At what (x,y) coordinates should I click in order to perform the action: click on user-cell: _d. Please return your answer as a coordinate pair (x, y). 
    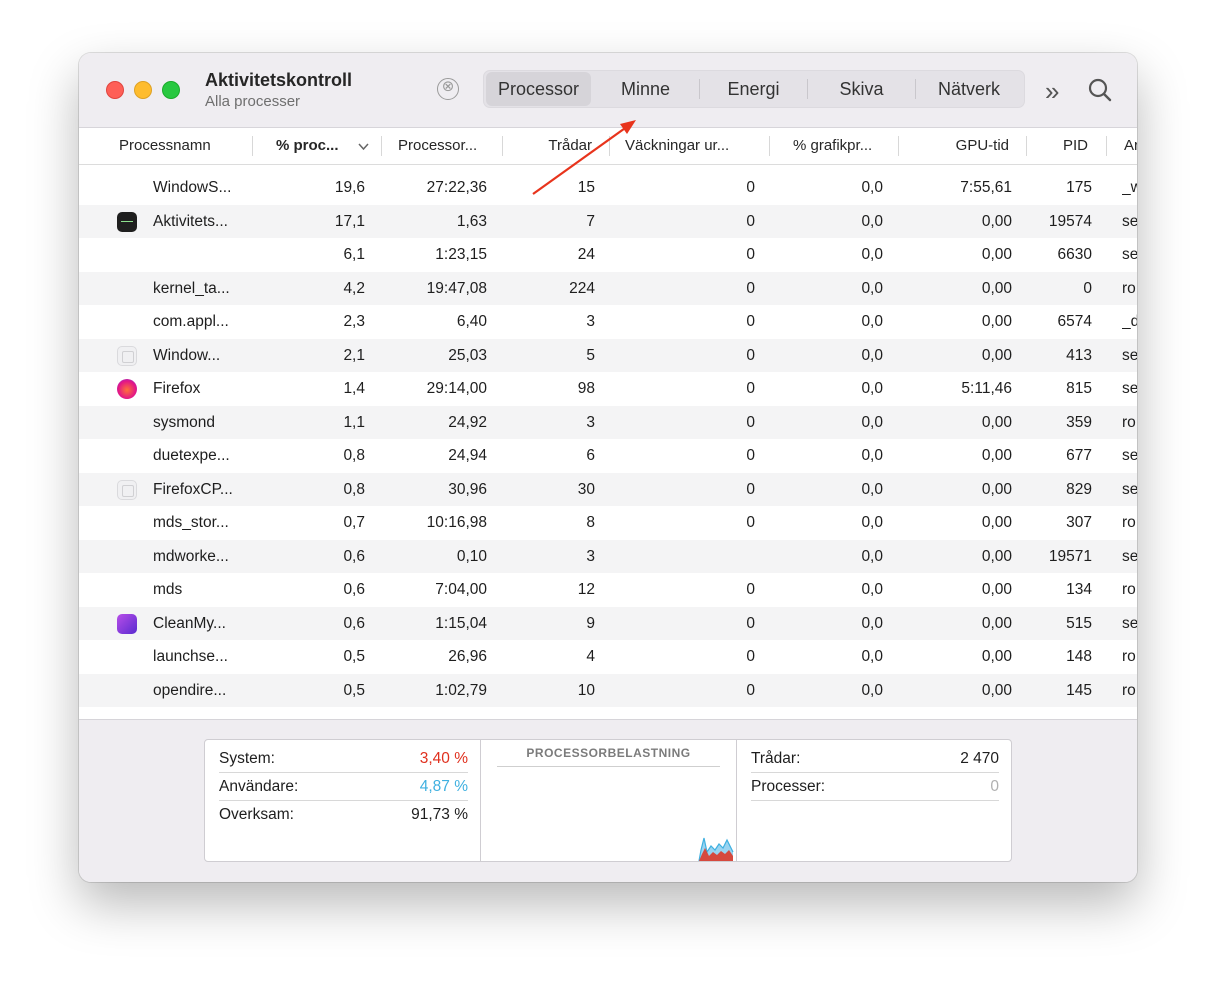
    Looking at the image, I should click on (1129, 321).